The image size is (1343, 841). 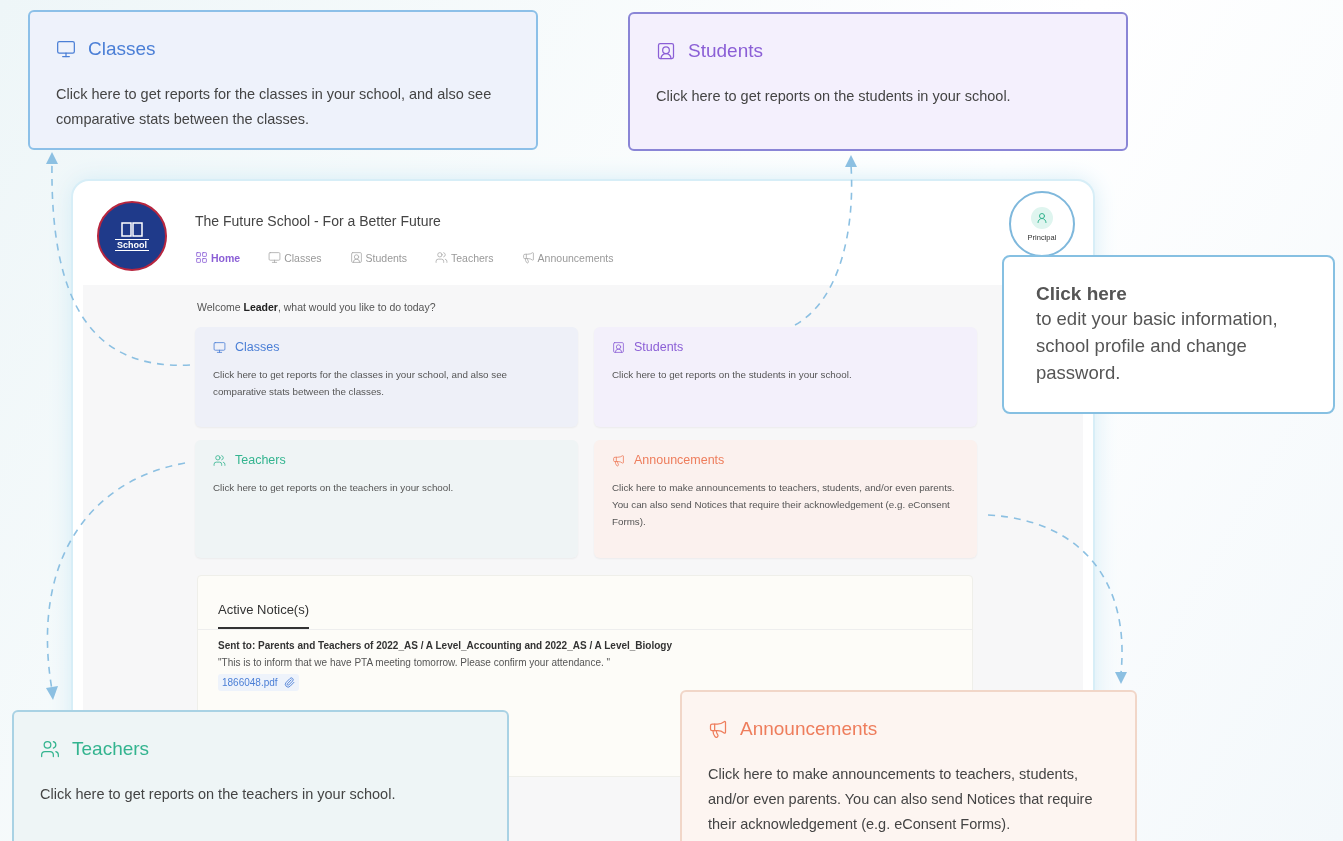 What do you see at coordinates (260, 460) in the screenshot?
I see `card-title: Teachers` at bounding box center [260, 460].